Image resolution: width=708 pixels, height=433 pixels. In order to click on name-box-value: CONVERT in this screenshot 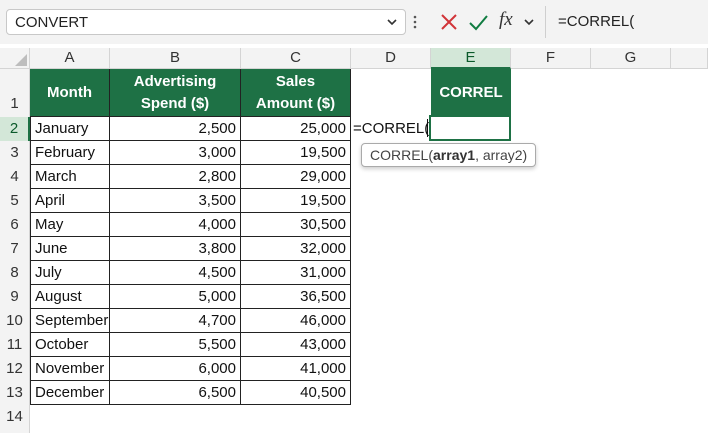, I will do `click(52, 22)`.